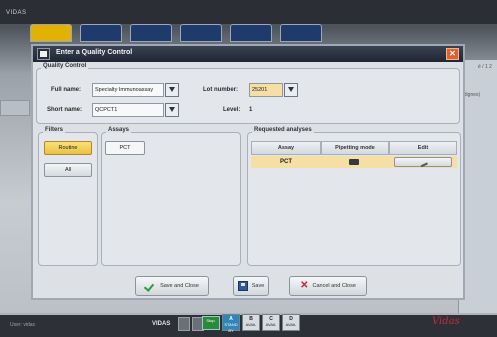  I want to click on column-header-pipetting-mode: Pipetting mode, so click(355, 148).